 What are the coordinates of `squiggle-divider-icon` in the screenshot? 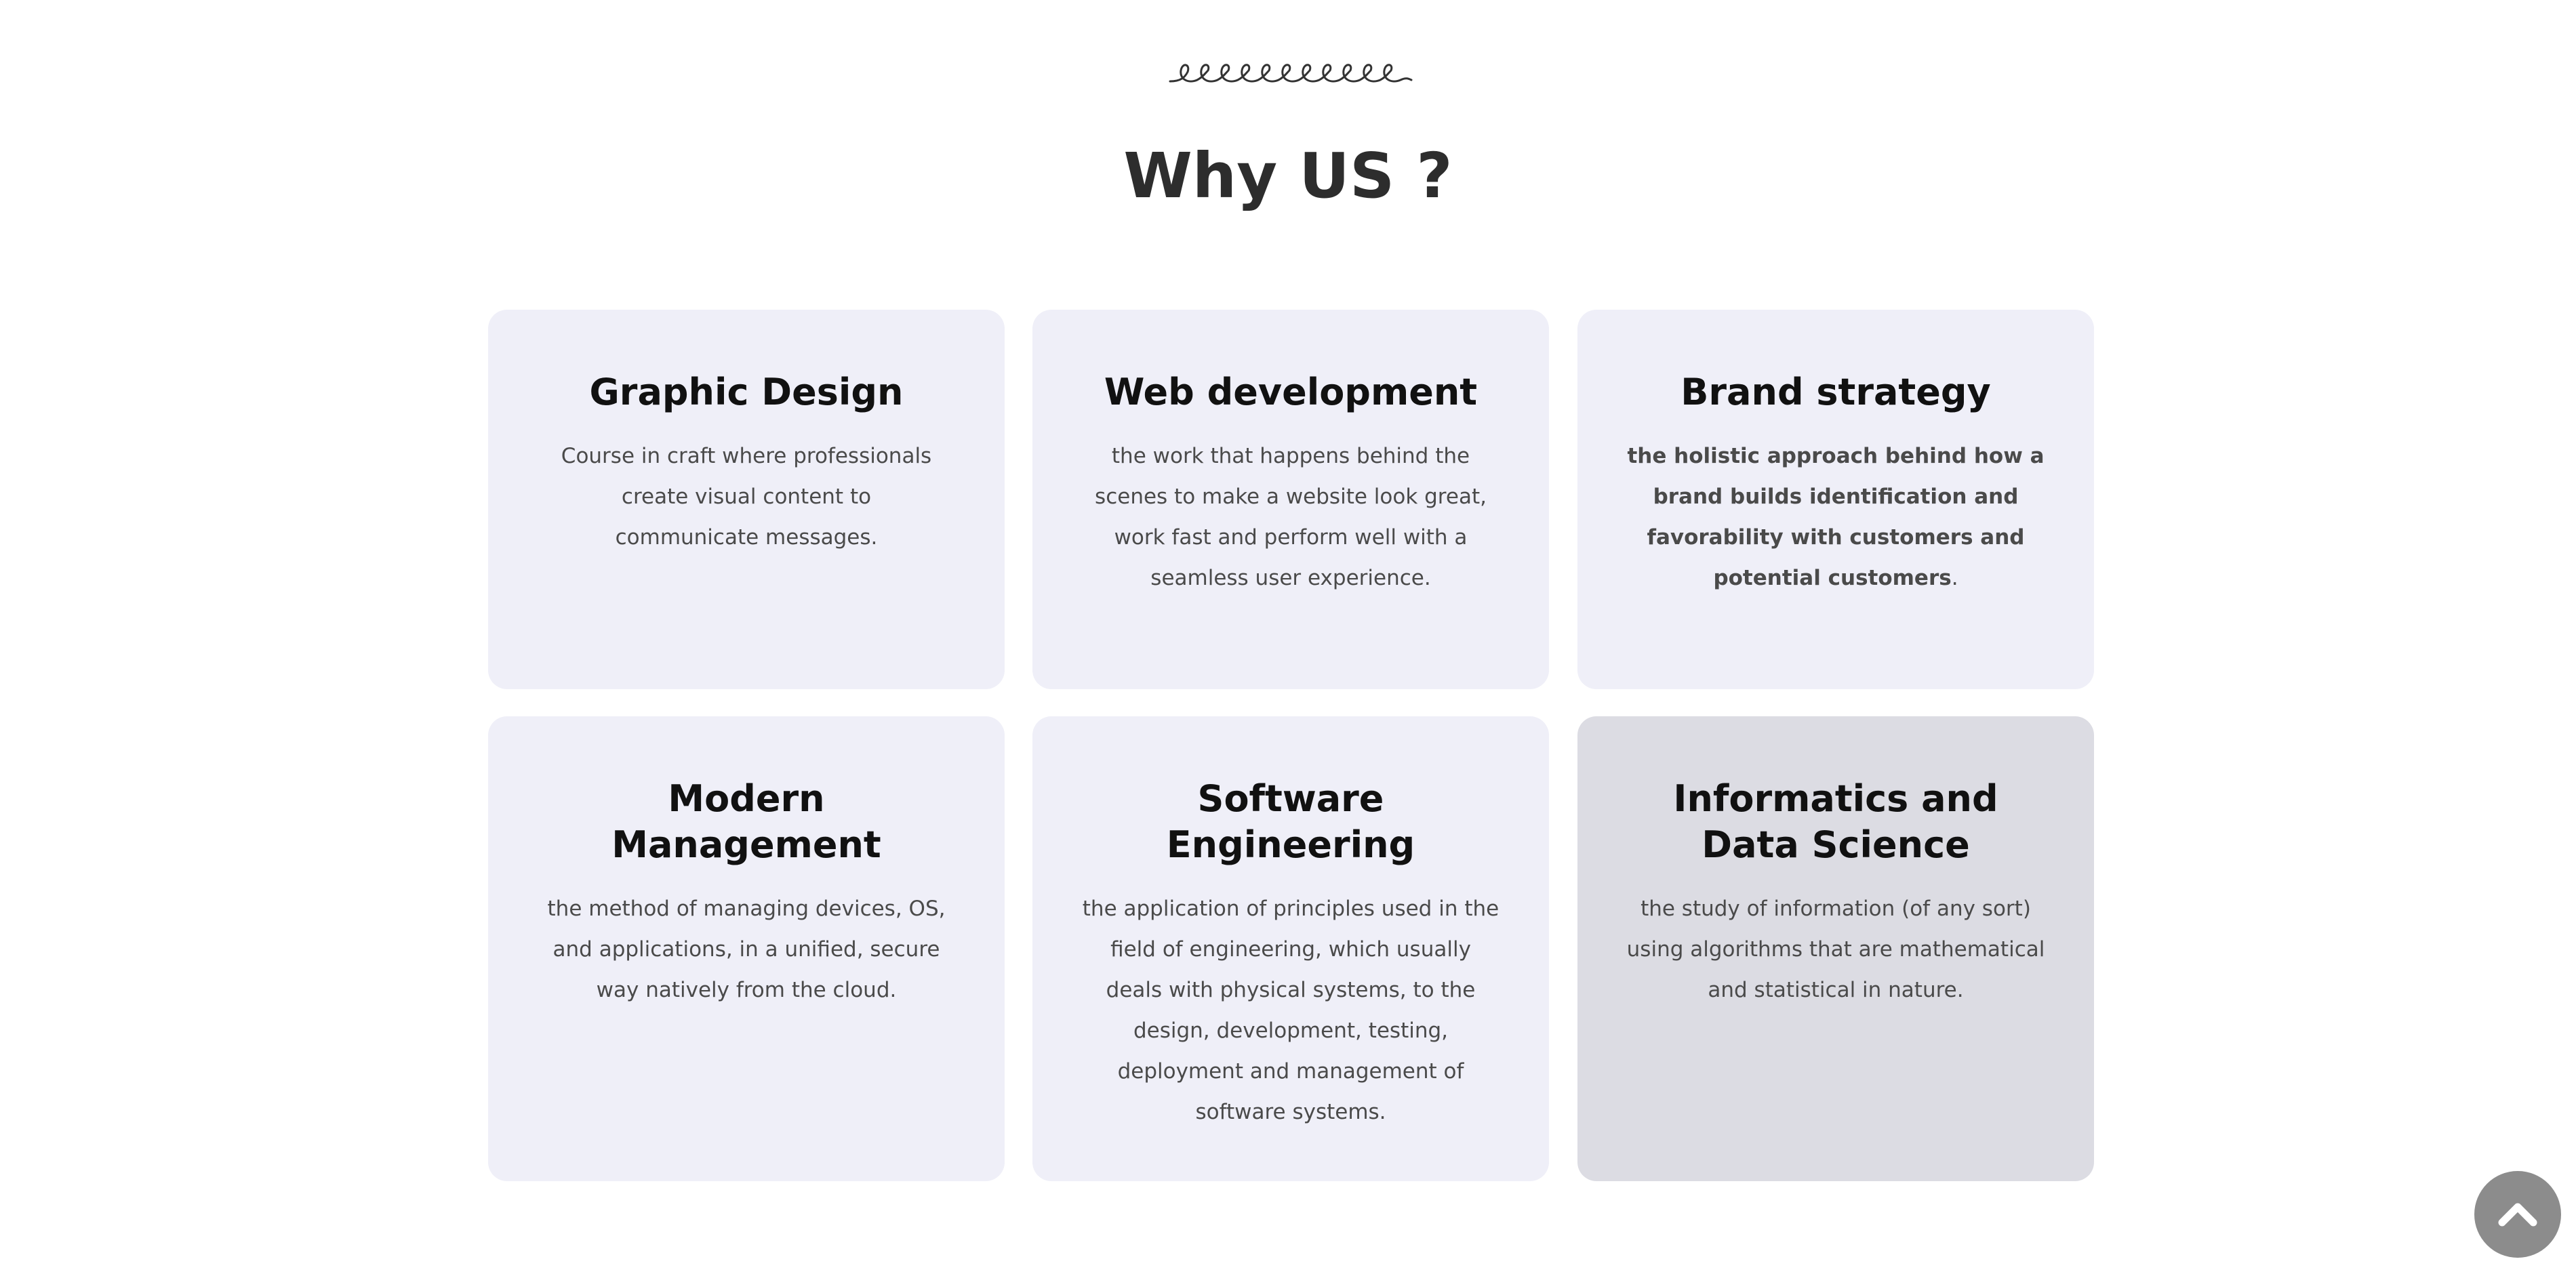 It's located at (1291, 73).